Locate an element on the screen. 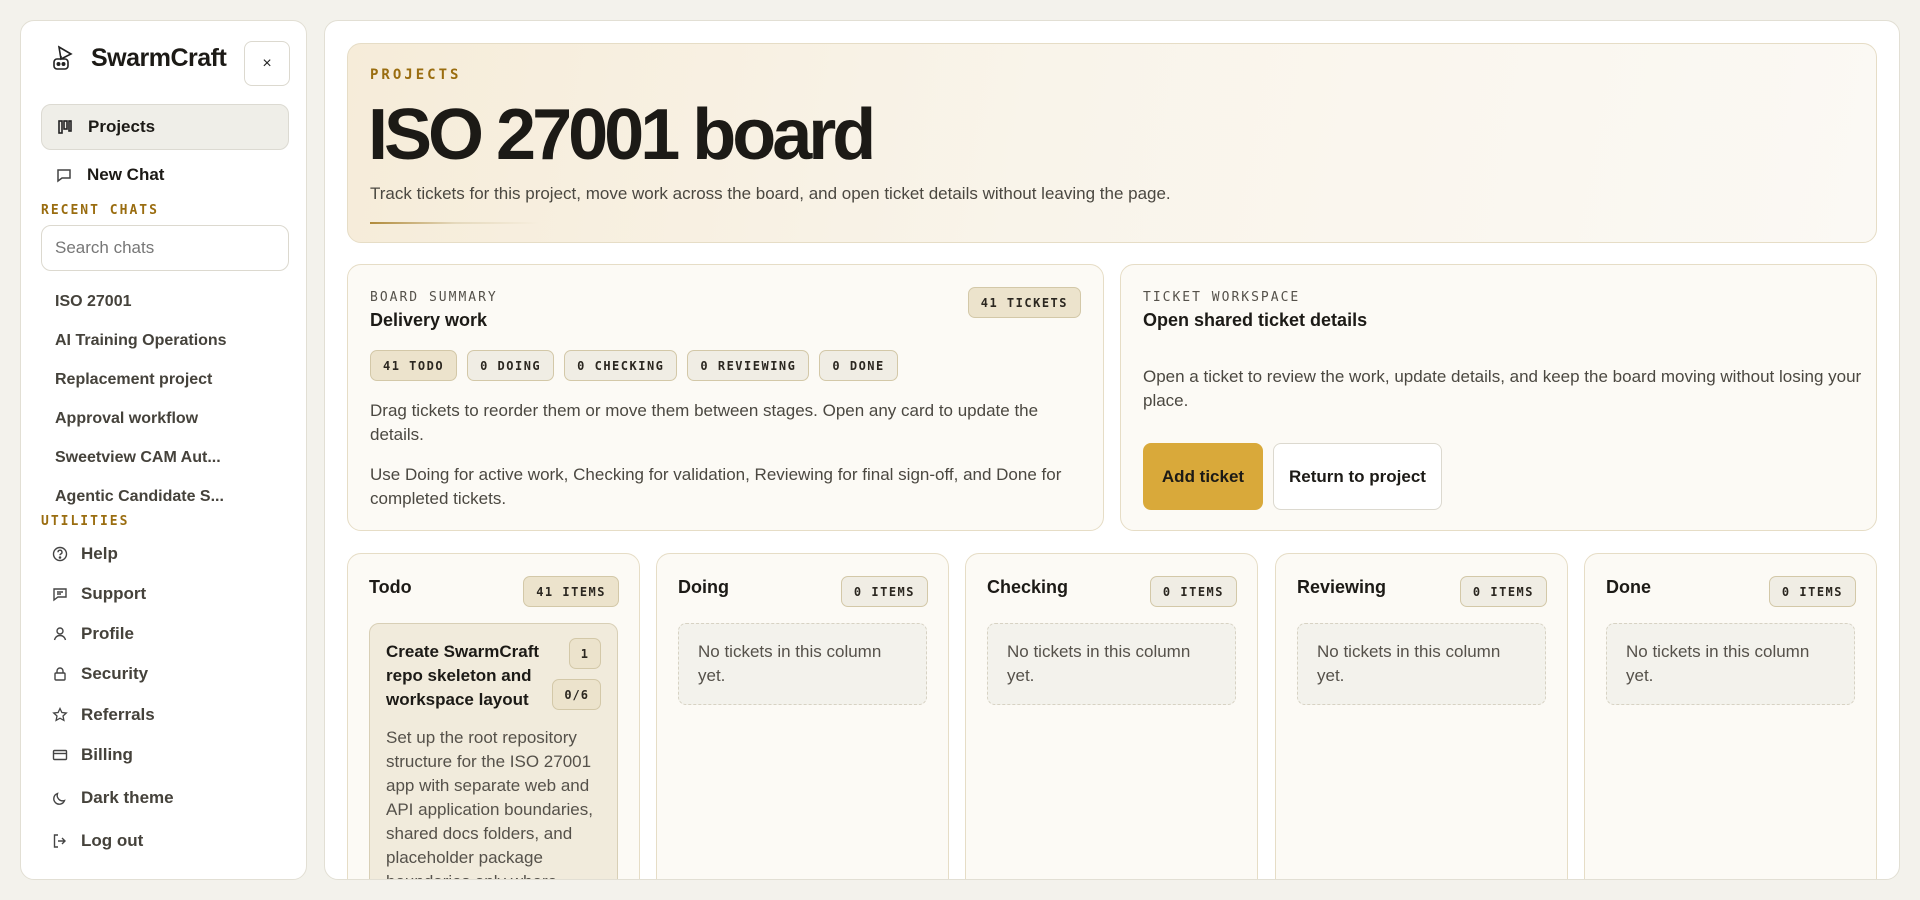 The height and width of the screenshot is (900, 1920). user-icon is located at coordinates (60, 634).